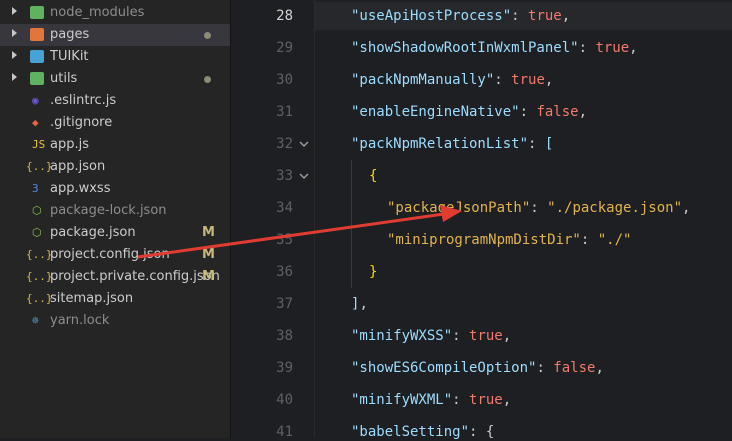 This screenshot has width=732, height=441. What do you see at coordinates (284, 400) in the screenshot?
I see `line-number: 40` at bounding box center [284, 400].